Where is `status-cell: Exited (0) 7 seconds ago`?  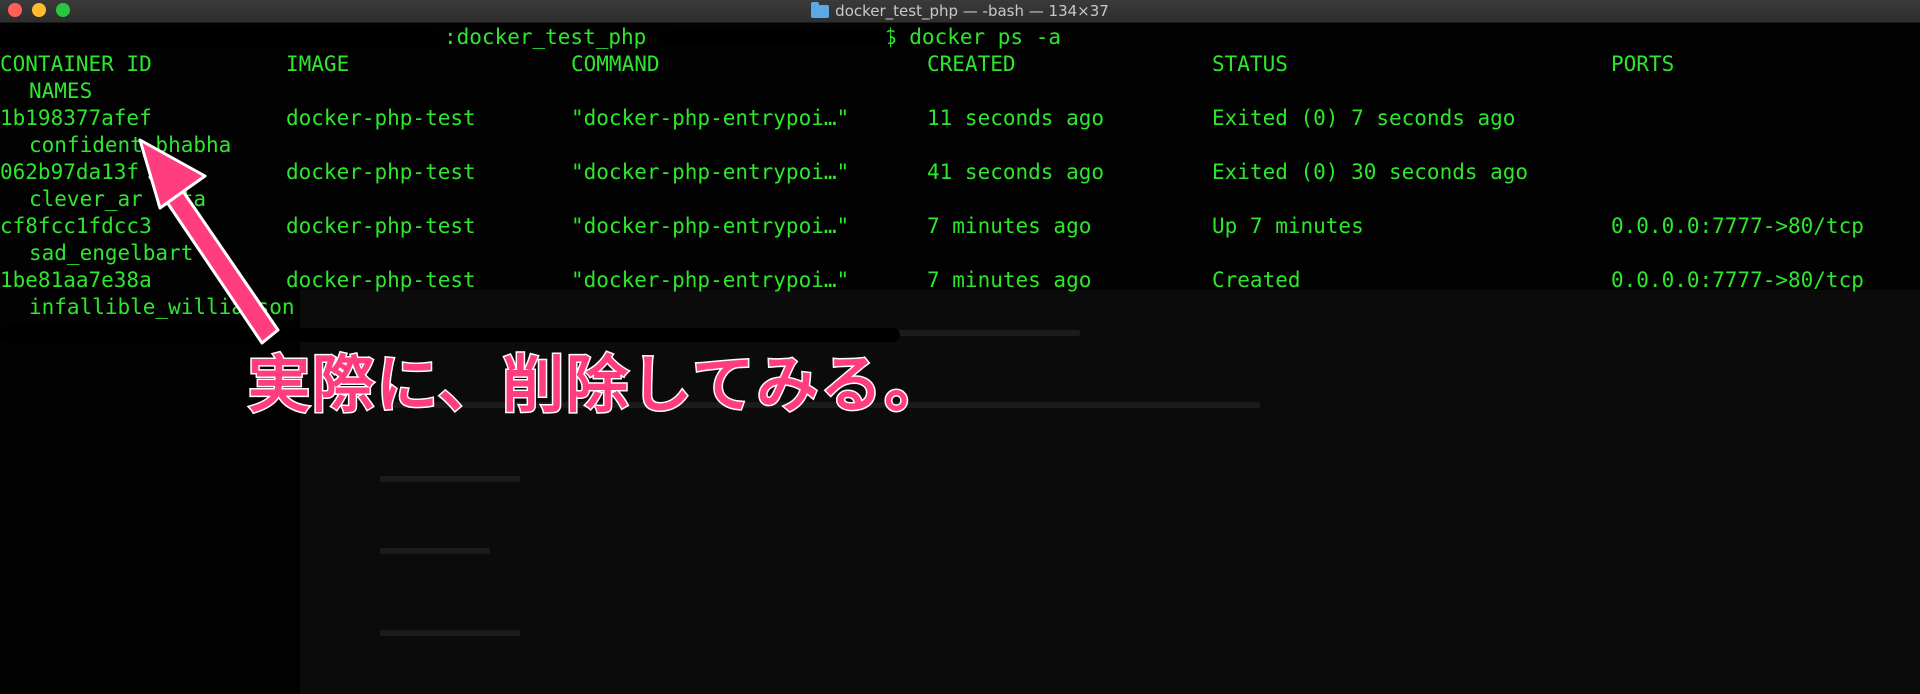
status-cell: Exited (0) 7 seconds ago is located at coordinates (1364, 118).